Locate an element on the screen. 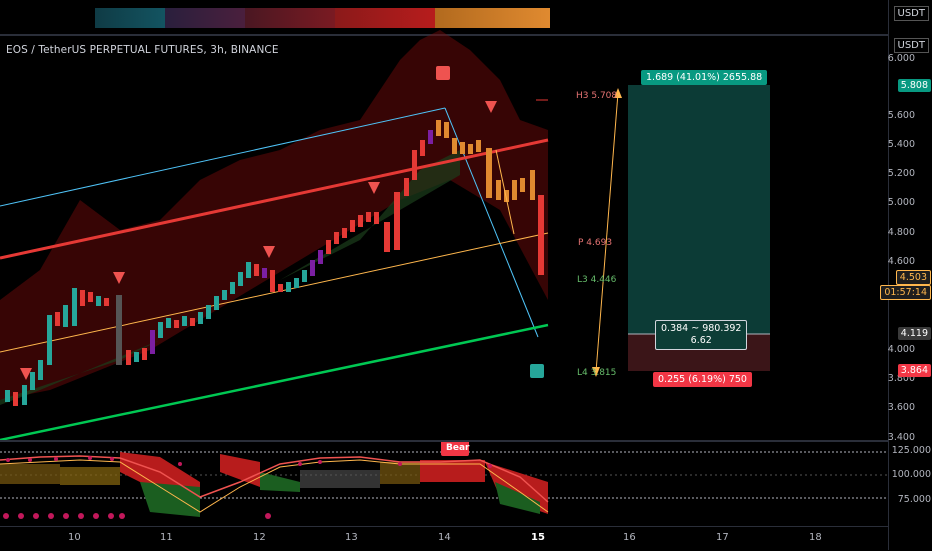  projection-line is located at coordinates (607, 232).